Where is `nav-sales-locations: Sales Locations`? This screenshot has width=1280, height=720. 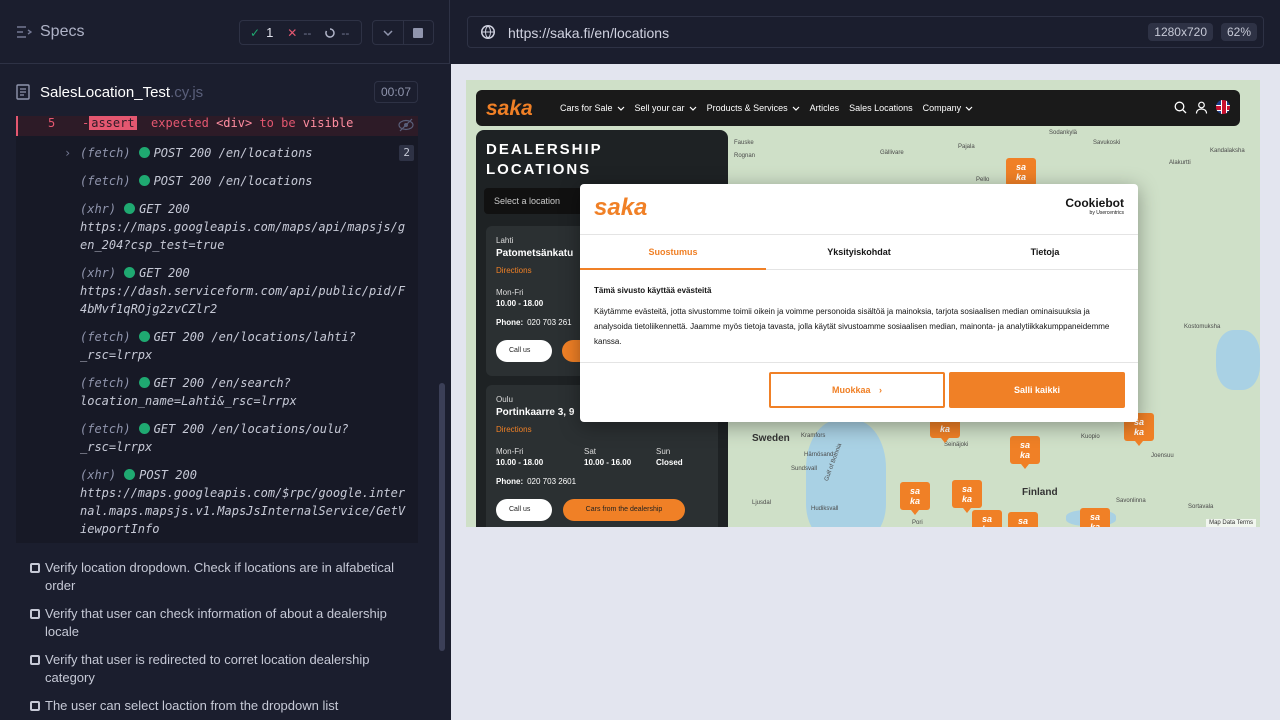
nav-sales-locations: Sales Locations is located at coordinates (881, 108).